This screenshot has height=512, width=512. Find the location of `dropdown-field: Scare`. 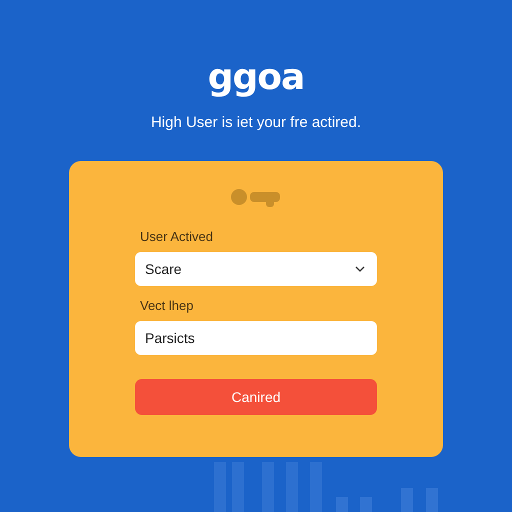

dropdown-field: Scare is located at coordinates (256, 269).